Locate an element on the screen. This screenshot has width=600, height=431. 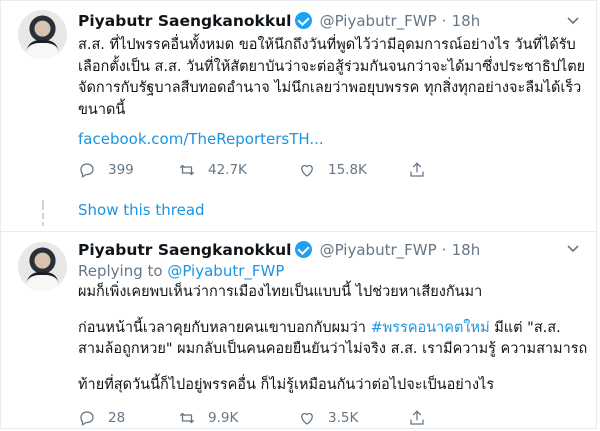
like-button: 3.5K is located at coordinates (353, 418).